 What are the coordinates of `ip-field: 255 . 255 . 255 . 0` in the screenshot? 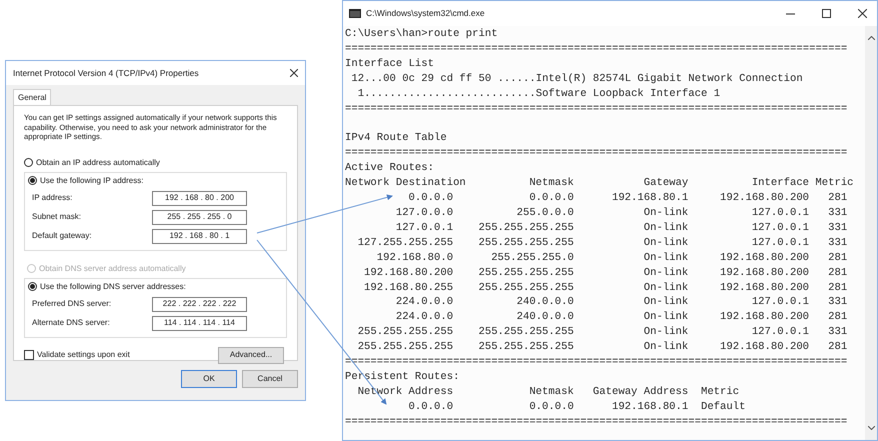 It's located at (199, 217).